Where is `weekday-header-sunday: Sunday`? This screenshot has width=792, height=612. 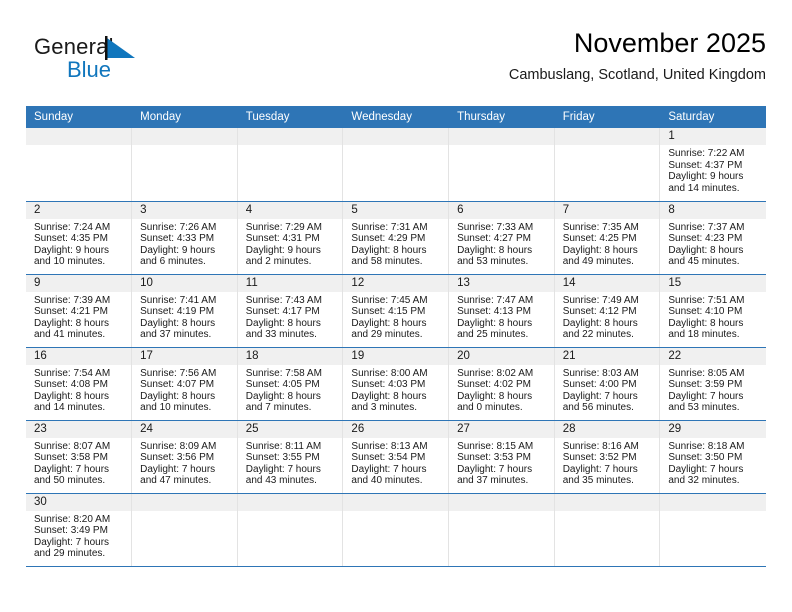 weekday-header-sunday: Sunday is located at coordinates (79, 117).